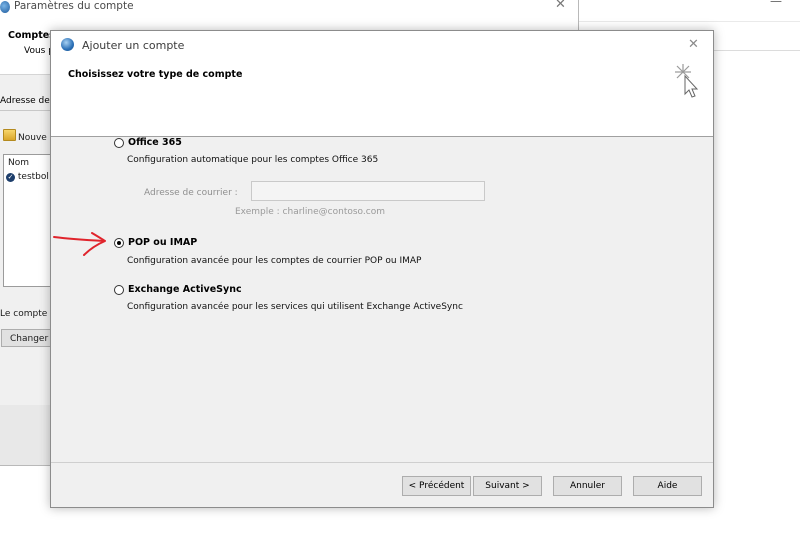 The width and height of the screenshot is (800, 535). Describe the element at coordinates (33, 177) in the screenshot. I see `list-item-label: testbol` at that location.